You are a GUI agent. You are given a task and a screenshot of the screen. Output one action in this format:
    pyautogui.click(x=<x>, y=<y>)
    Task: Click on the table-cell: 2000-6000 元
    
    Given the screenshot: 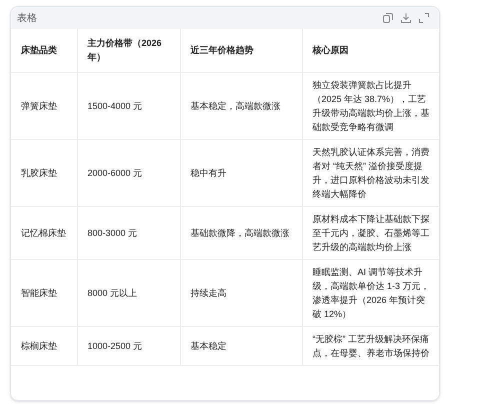 What is the action you would take?
    pyautogui.click(x=128, y=172)
    